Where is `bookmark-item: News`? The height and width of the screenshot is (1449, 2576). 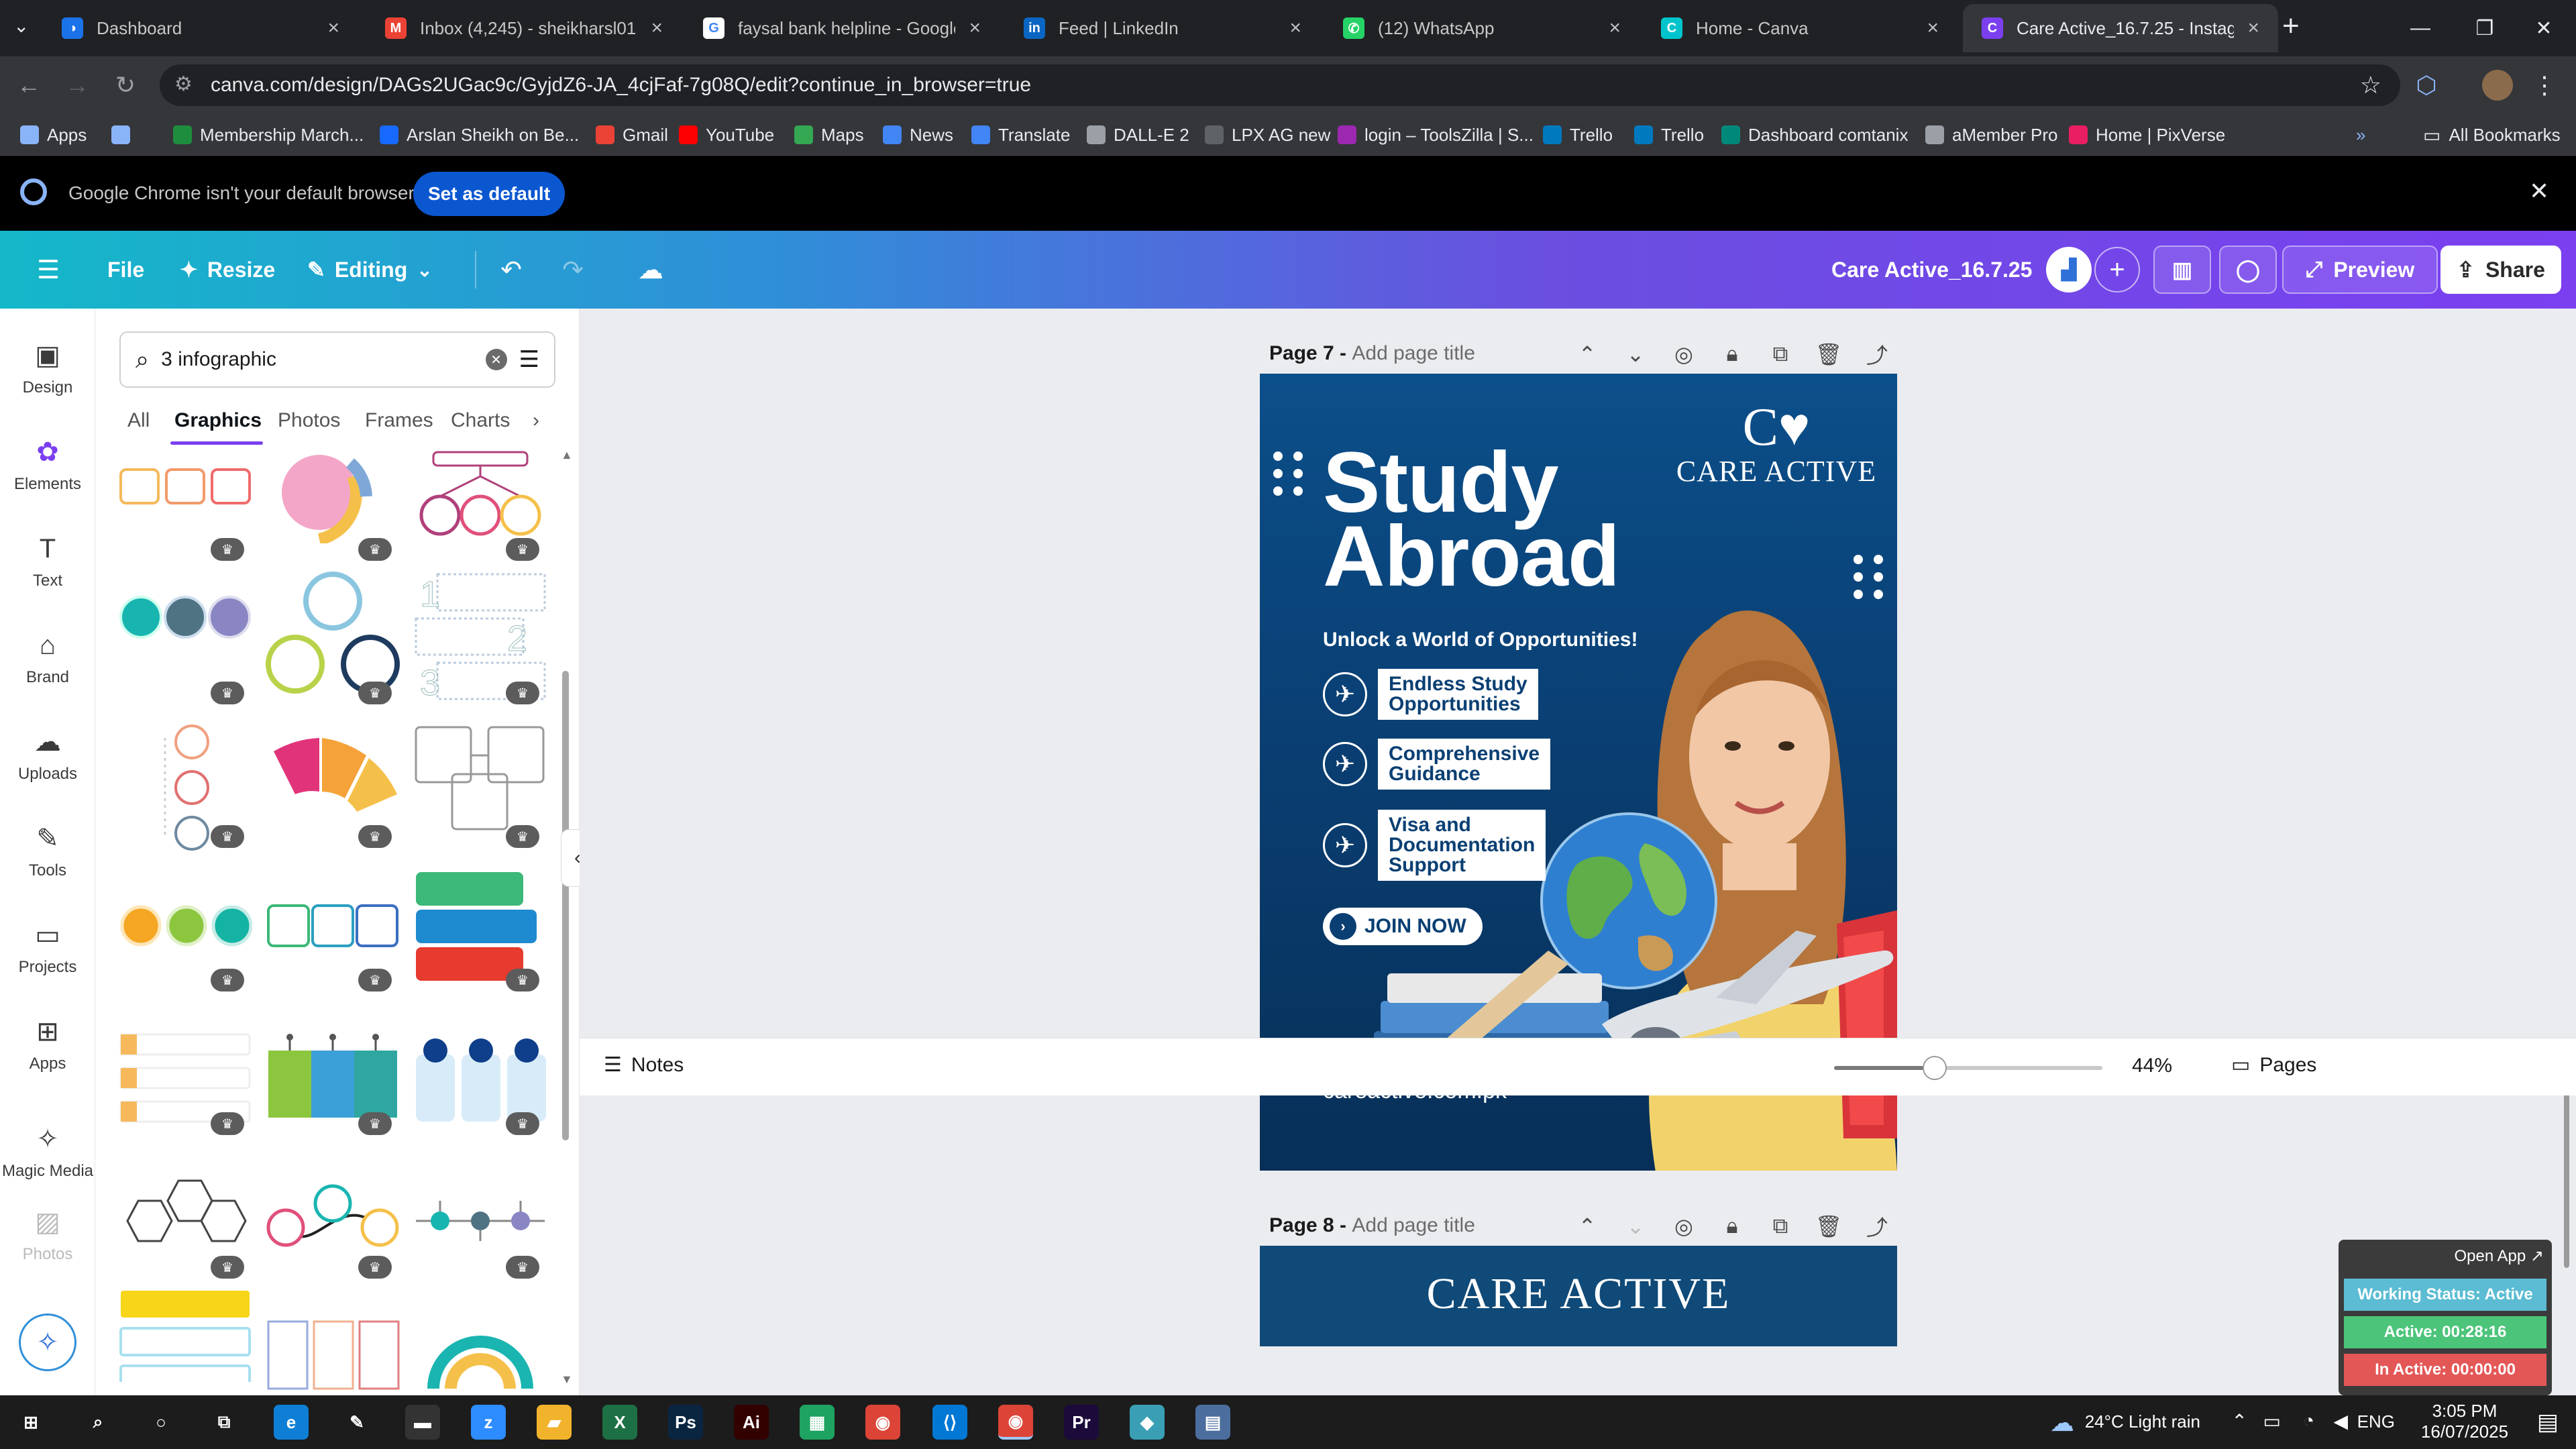 bookmark-item: News is located at coordinates (918, 135).